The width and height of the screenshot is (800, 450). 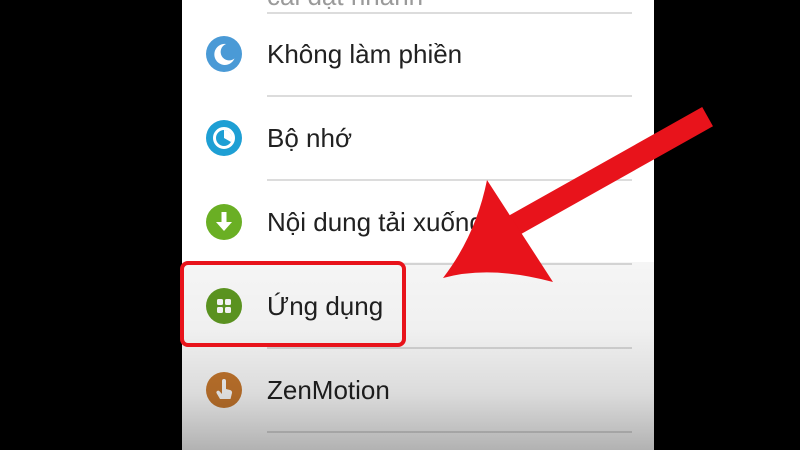 I want to click on partial-top-item-label: cài đặt nhanh, so click(x=345, y=6).